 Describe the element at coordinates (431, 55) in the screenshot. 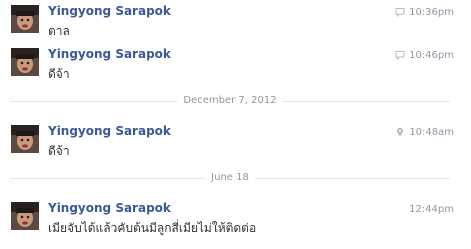

I see `message-timestamp: 10:46pm` at that location.